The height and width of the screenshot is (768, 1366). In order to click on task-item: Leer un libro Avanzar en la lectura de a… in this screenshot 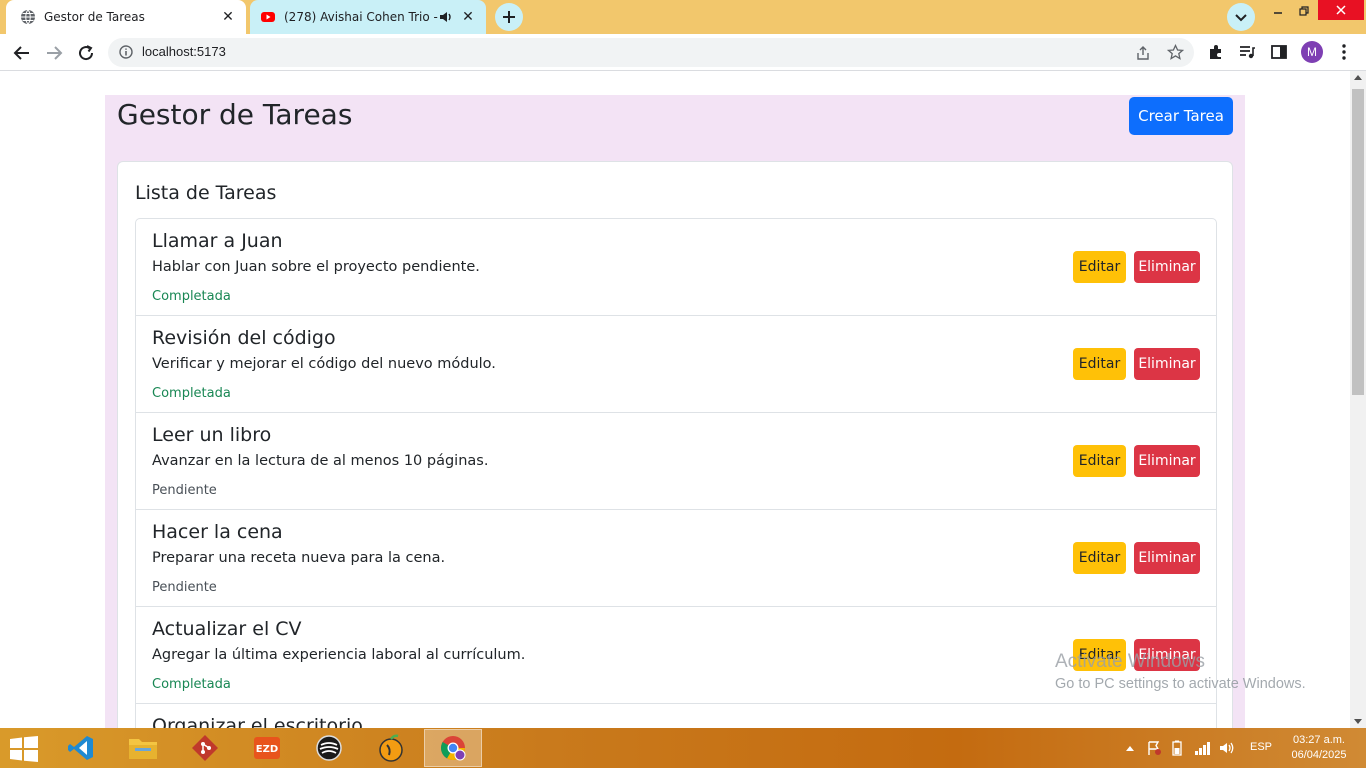, I will do `click(676, 461)`.